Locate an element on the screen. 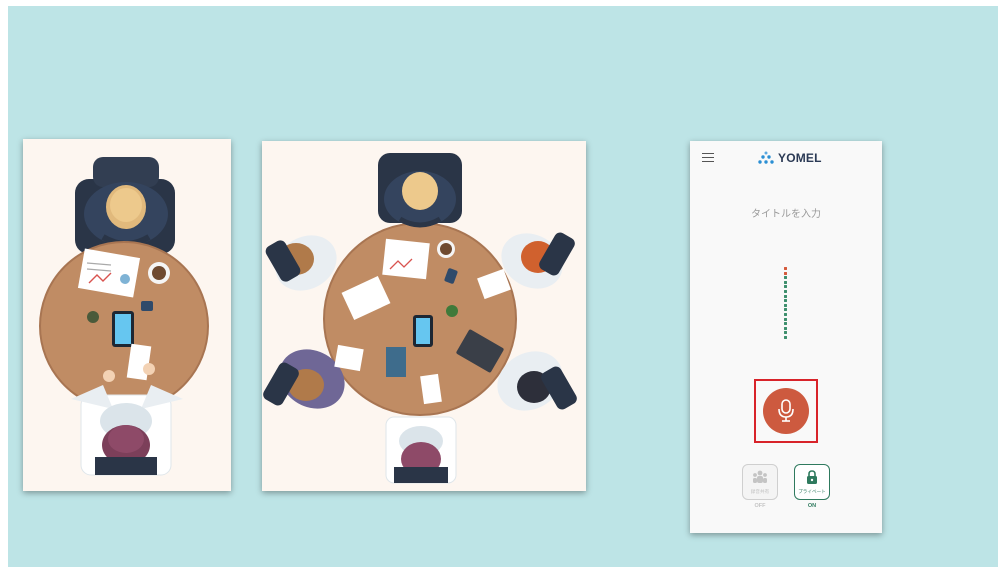 The width and height of the screenshot is (998, 567). share-toggle-label: 録音共有 is located at coordinates (760, 492).